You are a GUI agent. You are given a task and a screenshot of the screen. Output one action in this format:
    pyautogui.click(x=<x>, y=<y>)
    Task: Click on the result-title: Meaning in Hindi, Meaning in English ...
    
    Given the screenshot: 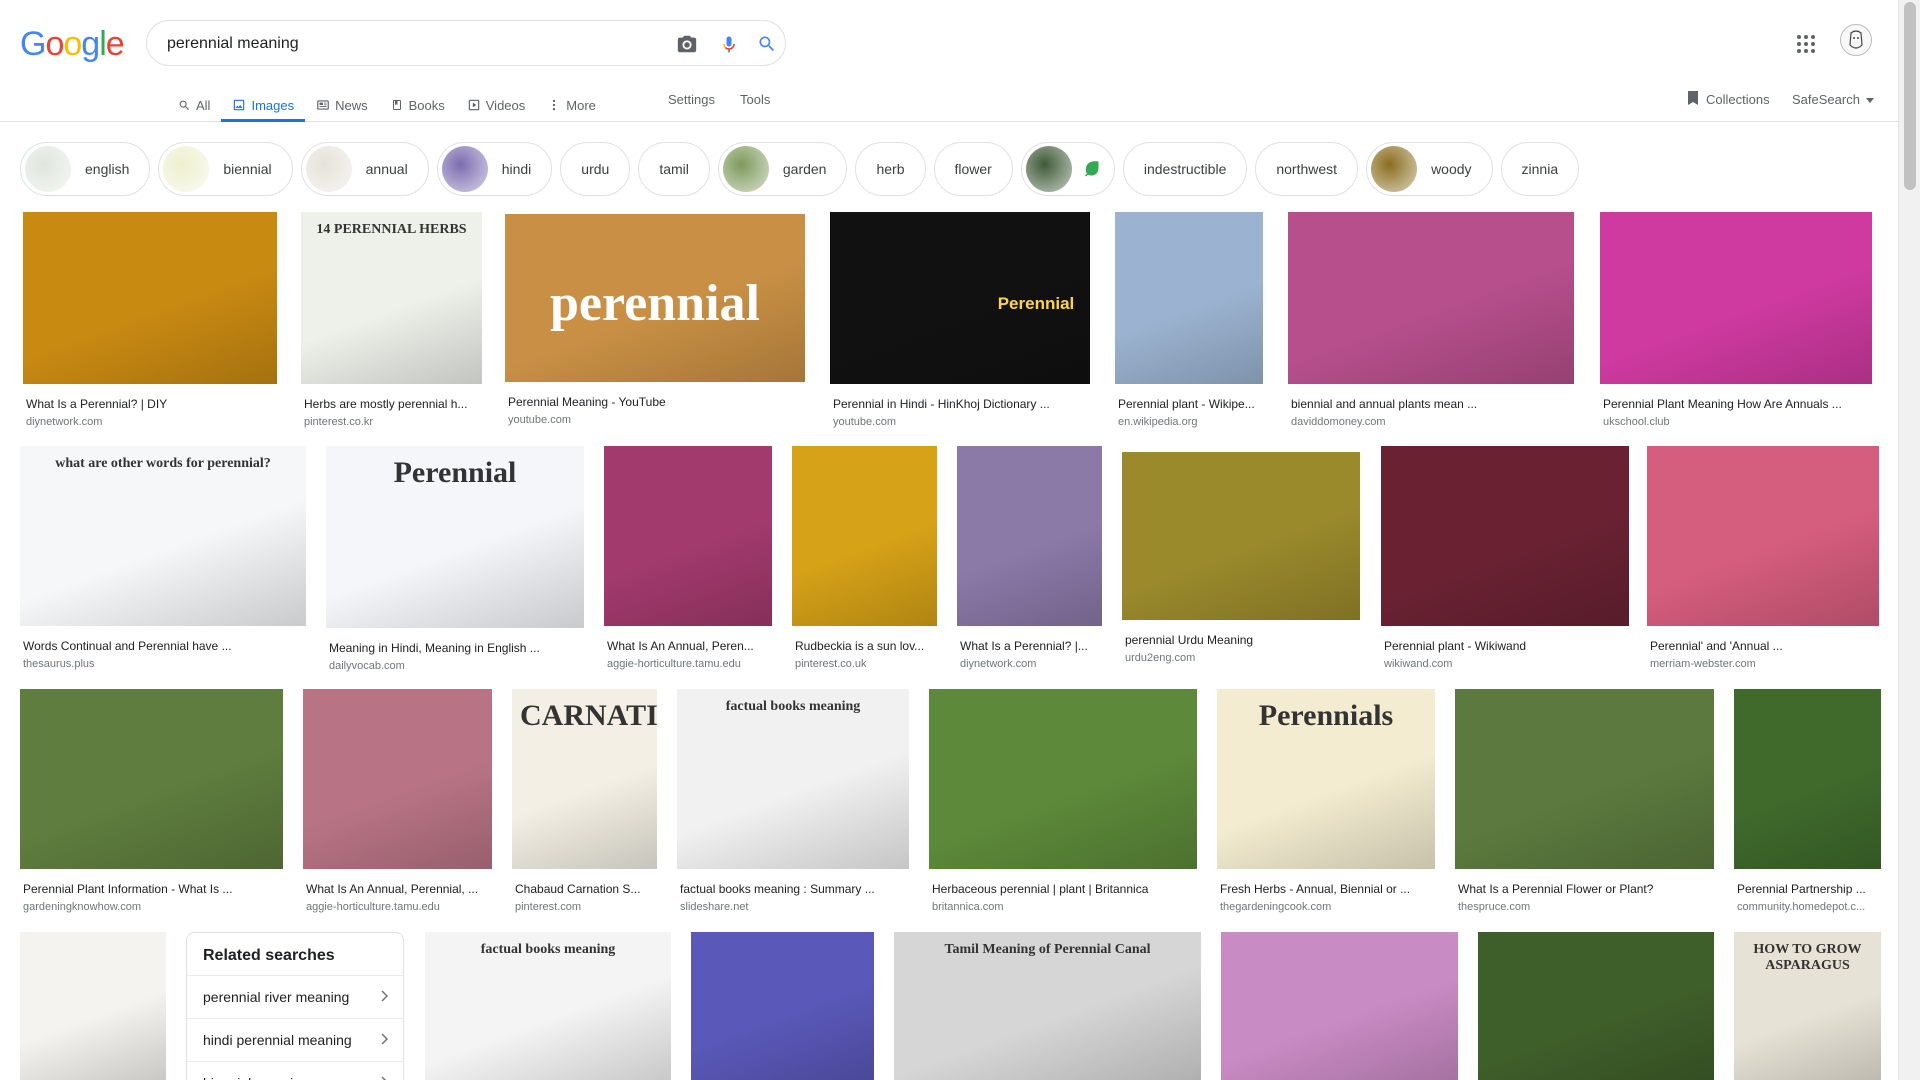 What is the action you would take?
    pyautogui.click(x=455, y=648)
    